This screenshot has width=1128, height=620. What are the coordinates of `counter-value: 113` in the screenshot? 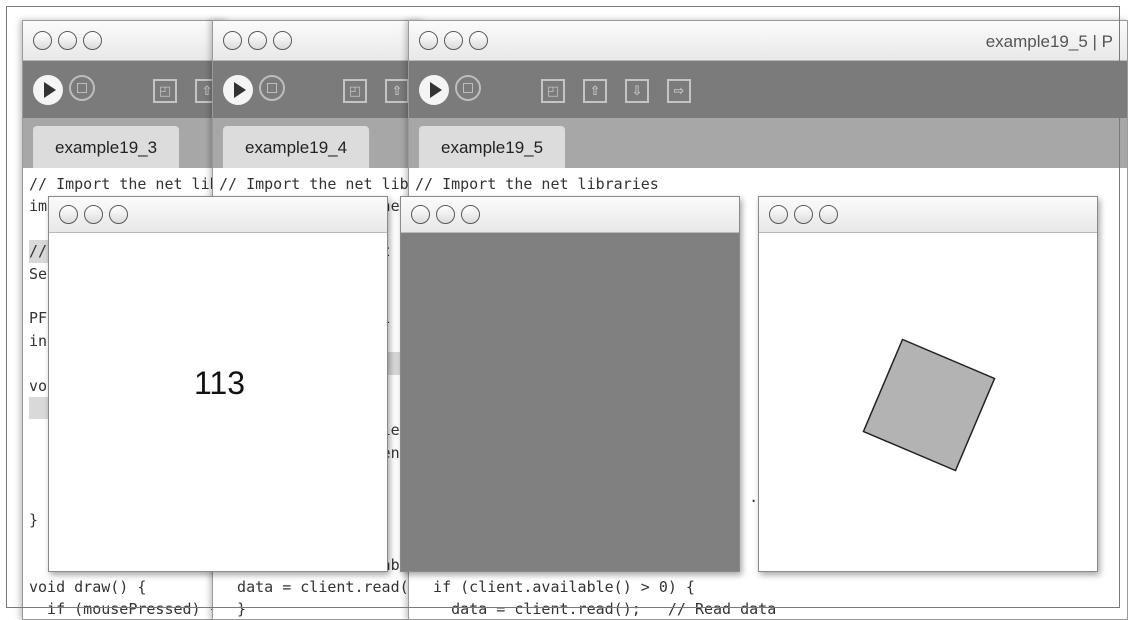 It's located at (220, 383).